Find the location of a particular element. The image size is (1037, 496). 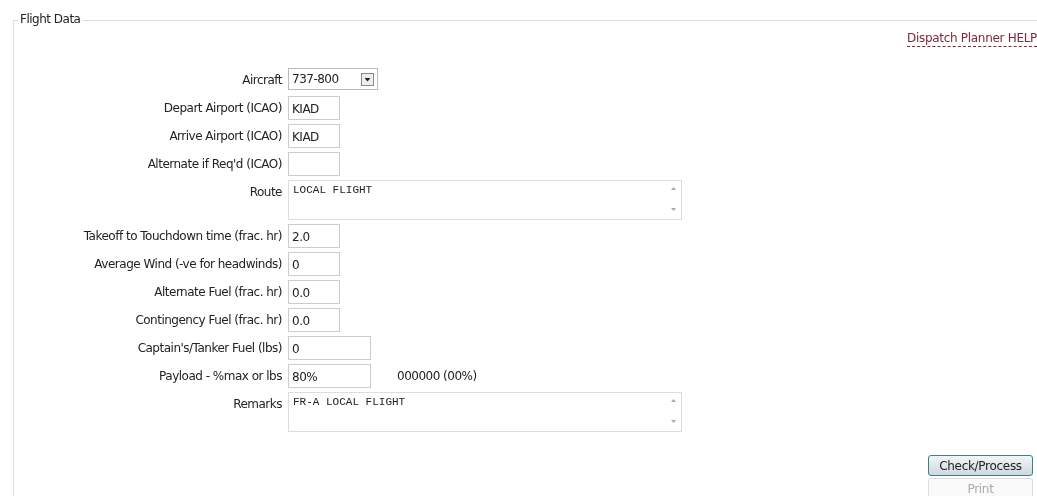

field-label: Route is located at coordinates (265, 192).